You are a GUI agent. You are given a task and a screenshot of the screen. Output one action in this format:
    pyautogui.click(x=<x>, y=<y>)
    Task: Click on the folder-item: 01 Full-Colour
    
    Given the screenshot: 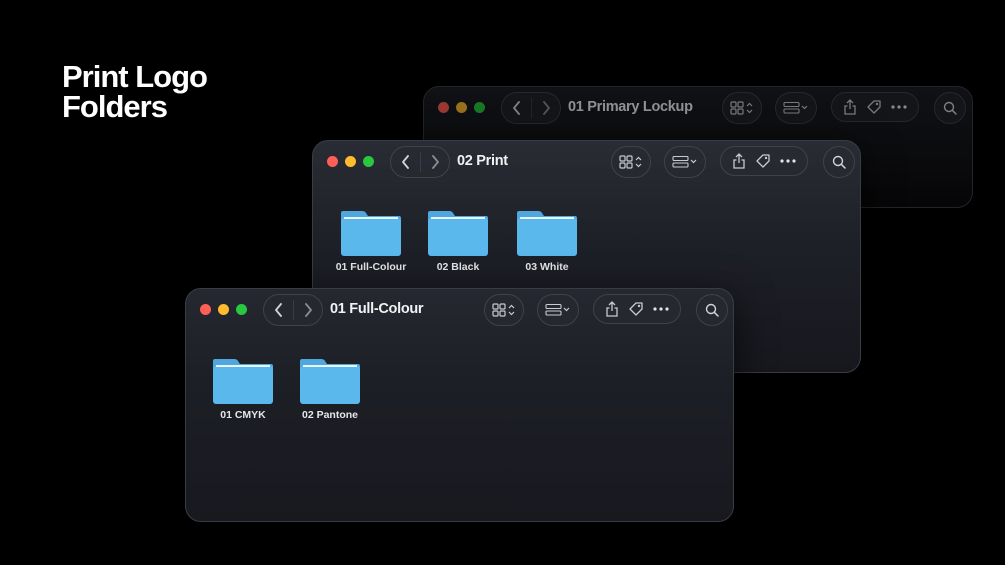 What is the action you would take?
    pyautogui.click(x=371, y=241)
    